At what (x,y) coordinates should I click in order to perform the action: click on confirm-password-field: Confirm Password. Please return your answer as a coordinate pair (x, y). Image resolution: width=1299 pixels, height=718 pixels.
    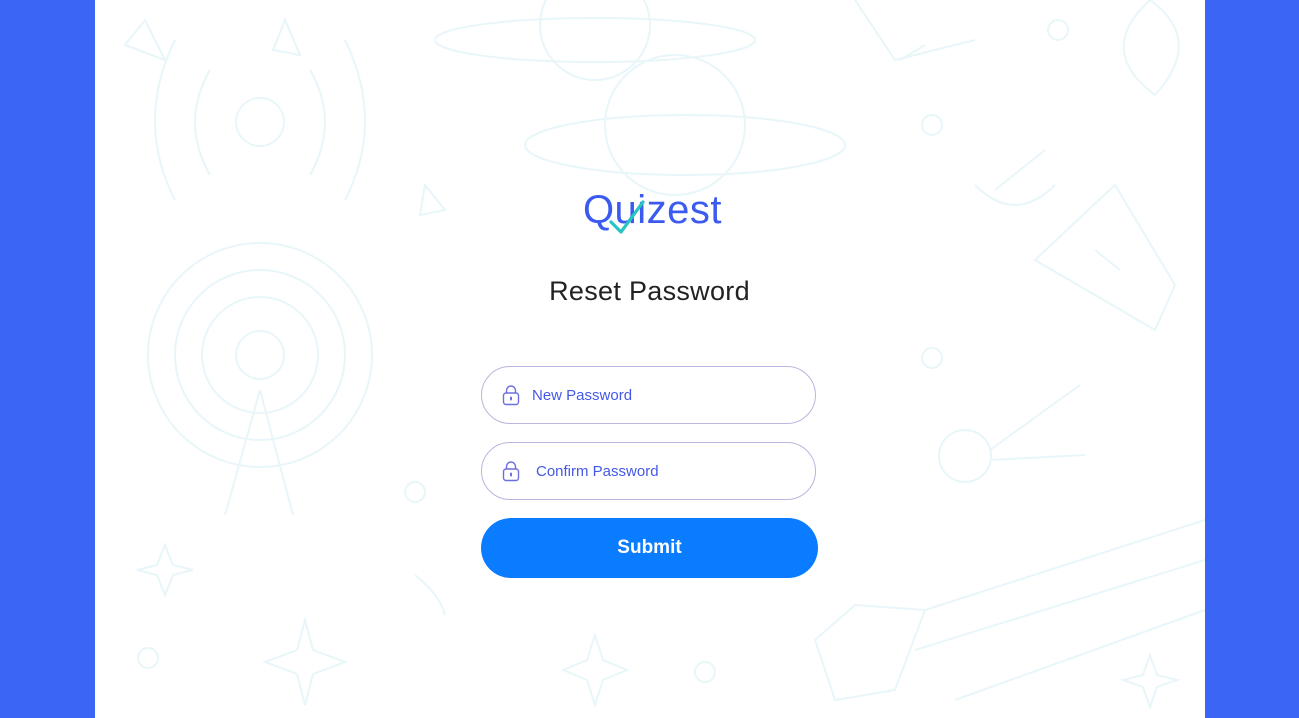
    Looking at the image, I should click on (648, 471).